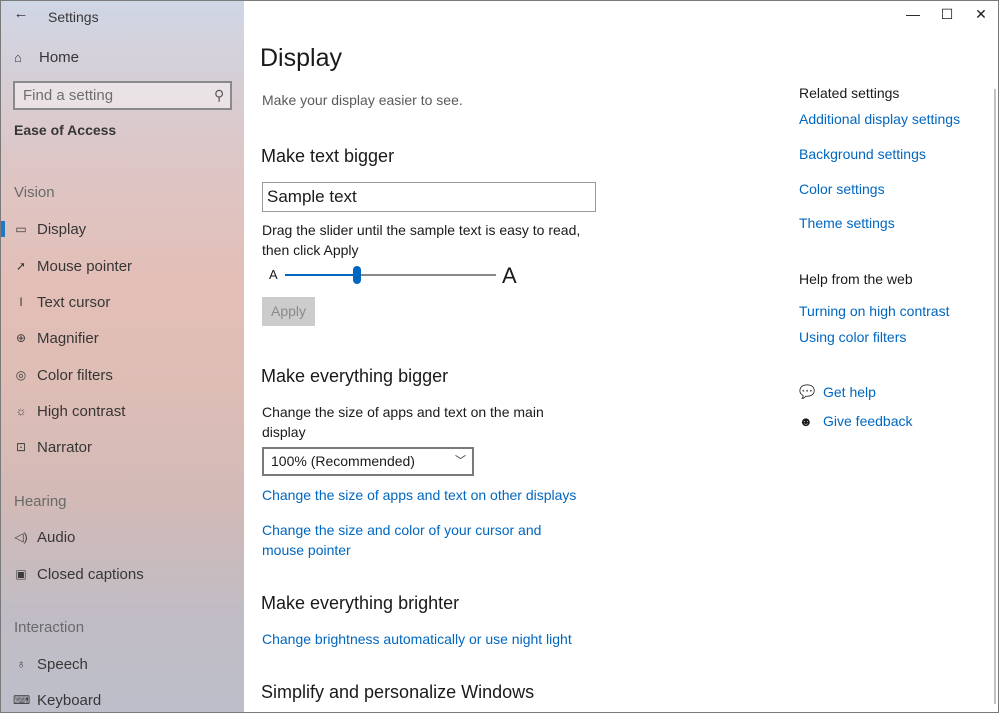 The height and width of the screenshot is (713, 999). What do you see at coordinates (301, 58) in the screenshot?
I see `page-title: Display` at bounding box center [301, 58].